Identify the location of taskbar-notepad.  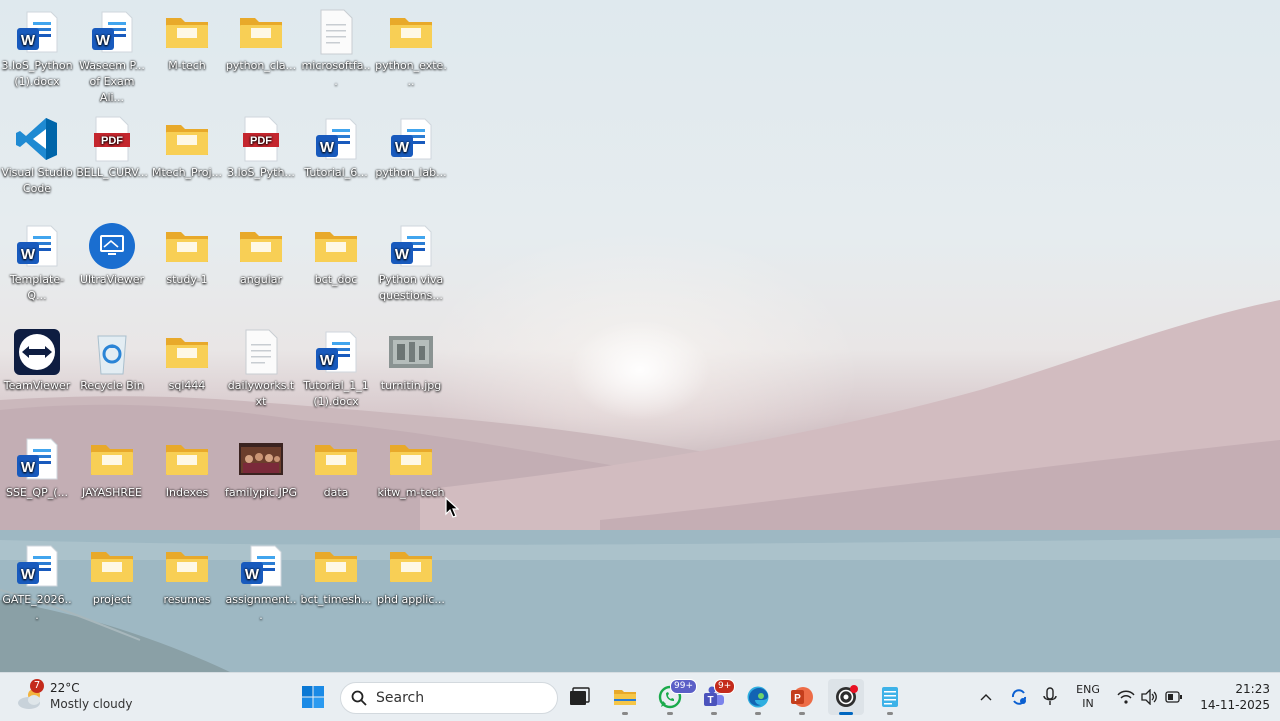
(890, 697).